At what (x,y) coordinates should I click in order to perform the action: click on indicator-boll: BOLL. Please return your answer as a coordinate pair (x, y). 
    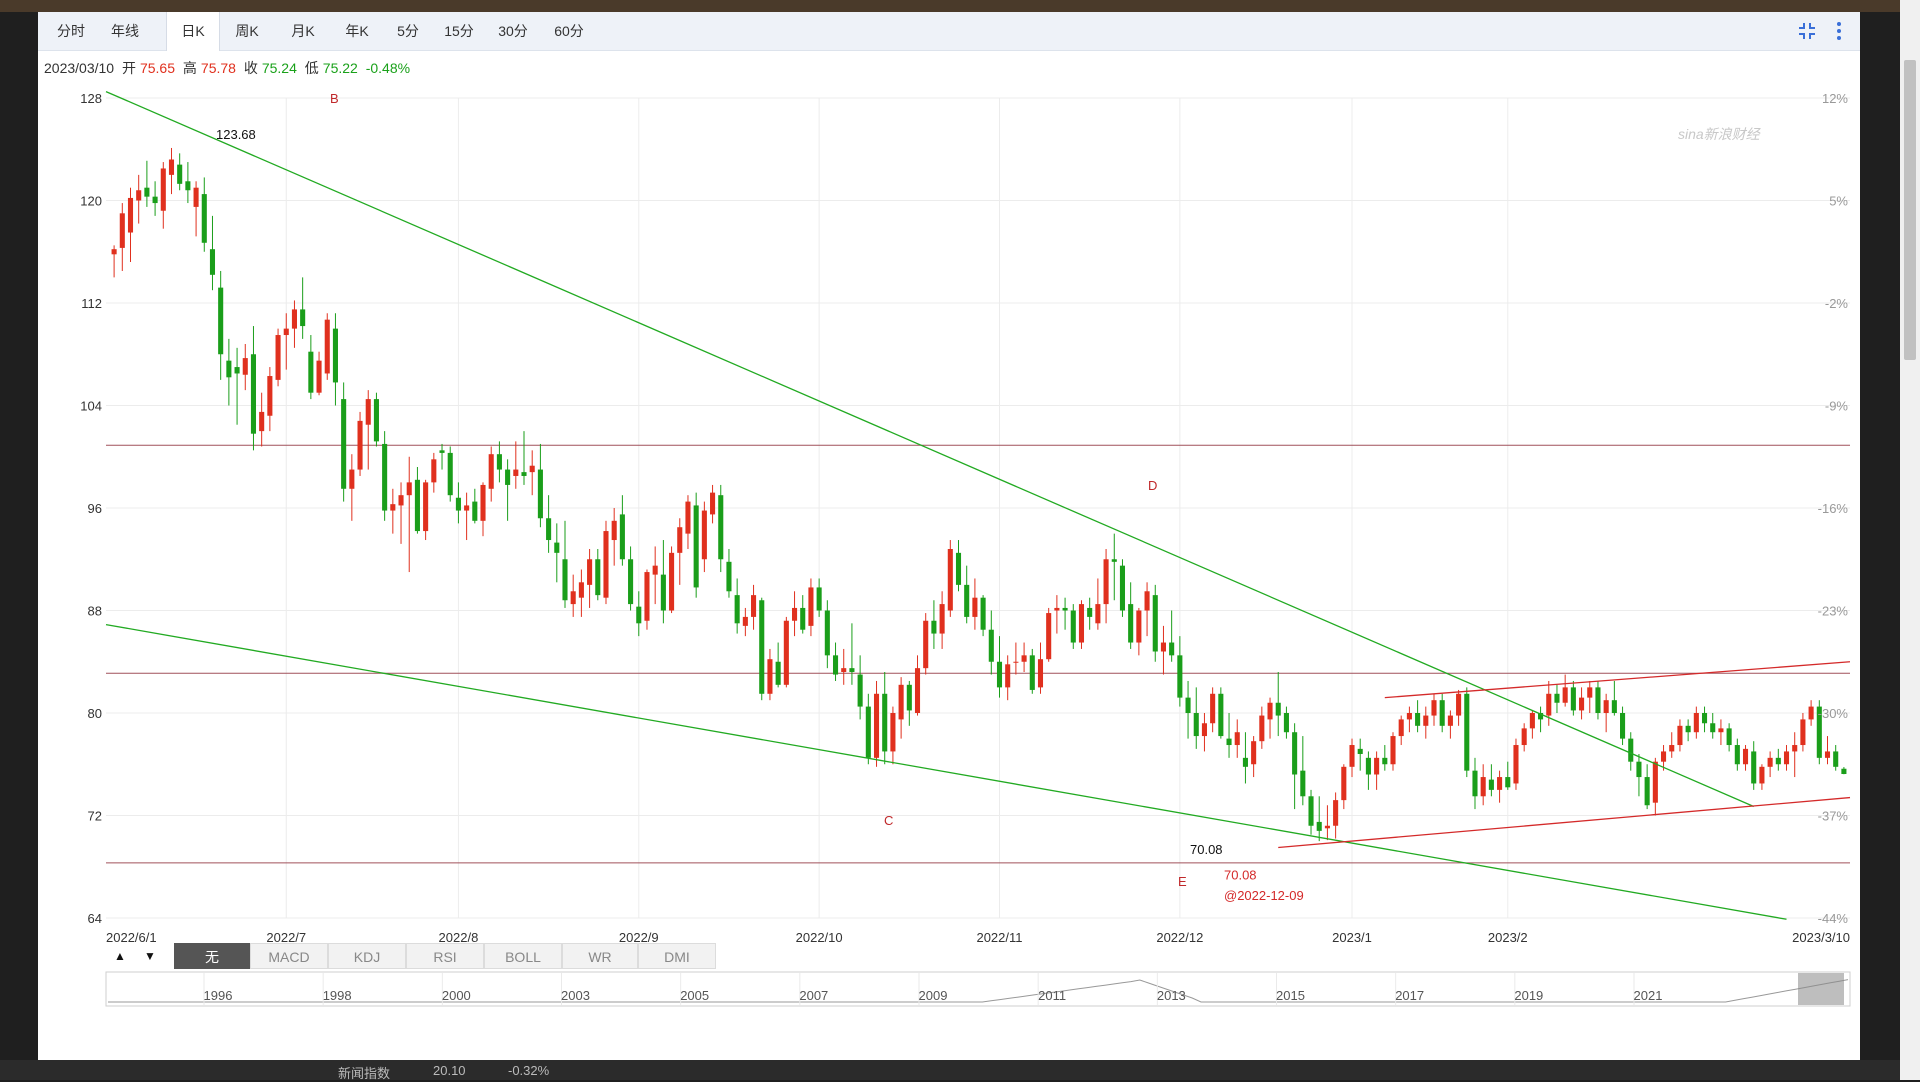
    Looking at the image, I should click on (523, 956).